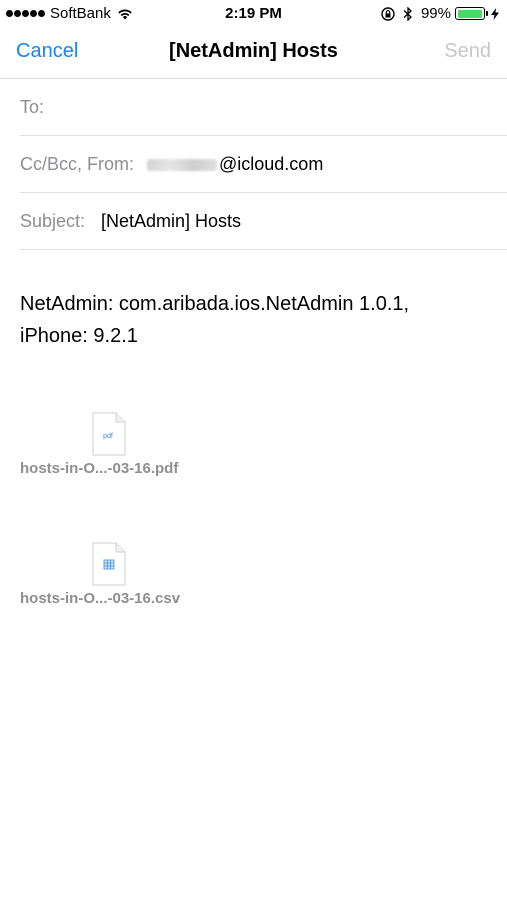  I want to click on attachment-name: hosts-in-O...-03-16.pdf, so click(99, 468).